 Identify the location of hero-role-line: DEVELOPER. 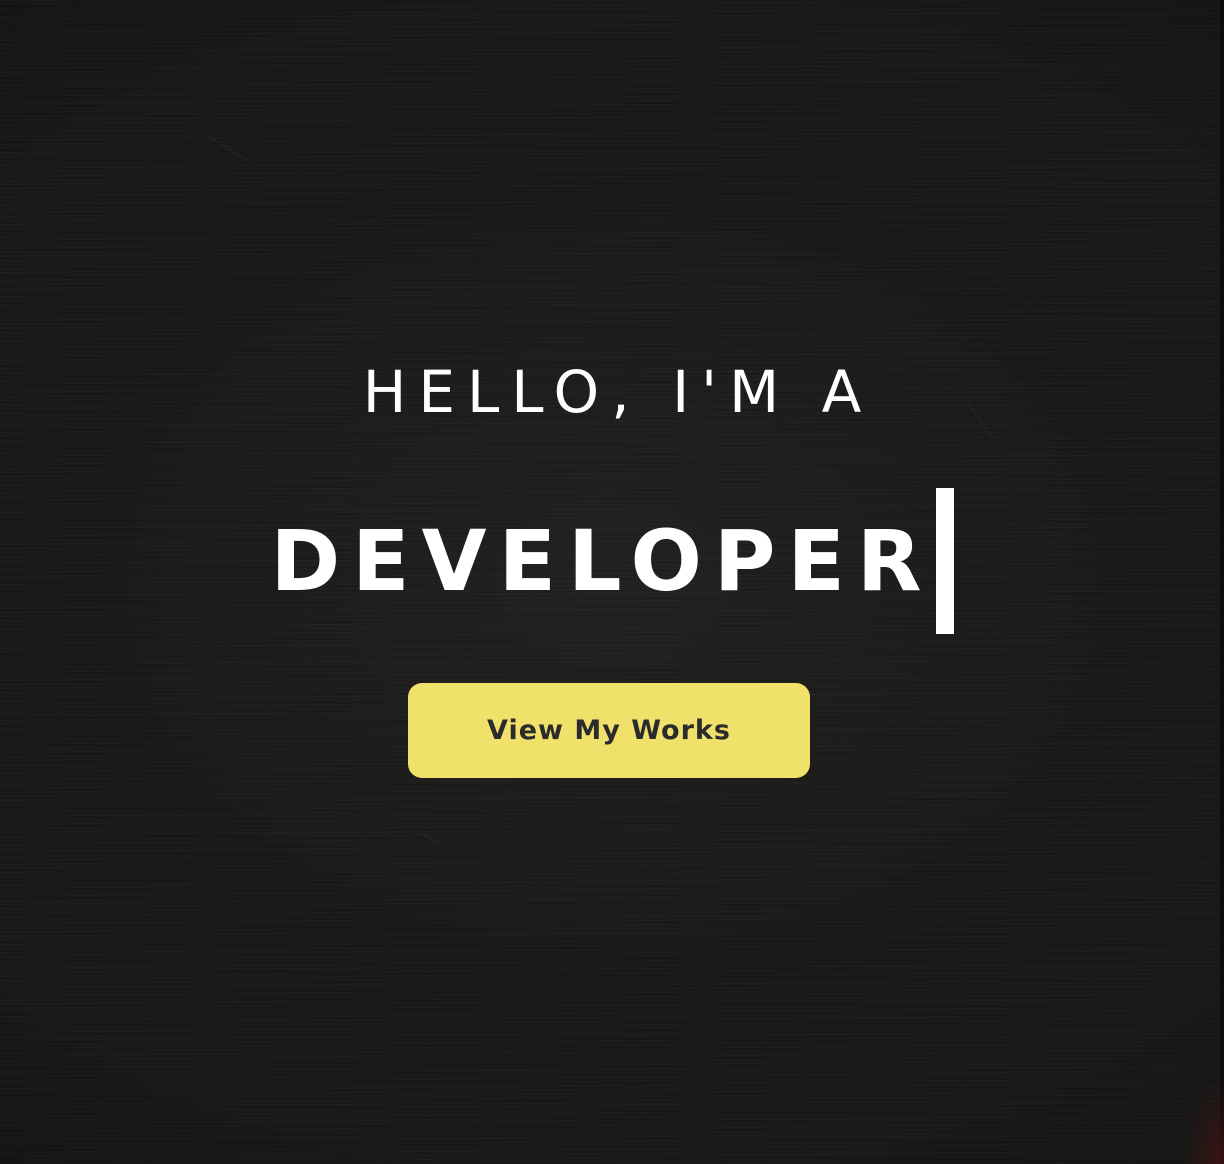
(612, 561).